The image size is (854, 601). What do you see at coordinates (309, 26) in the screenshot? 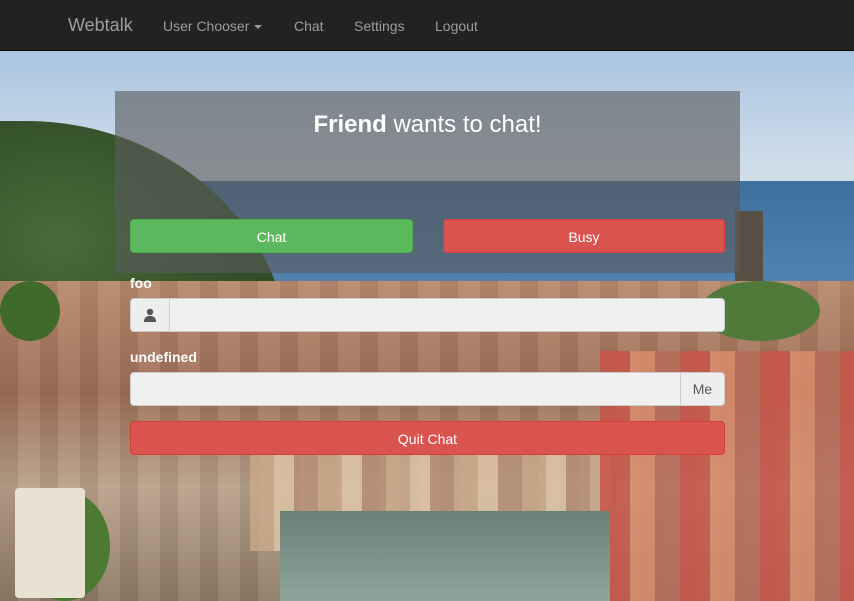
I see `nav-chat-link: Chat` at bounding box center [309, 26].